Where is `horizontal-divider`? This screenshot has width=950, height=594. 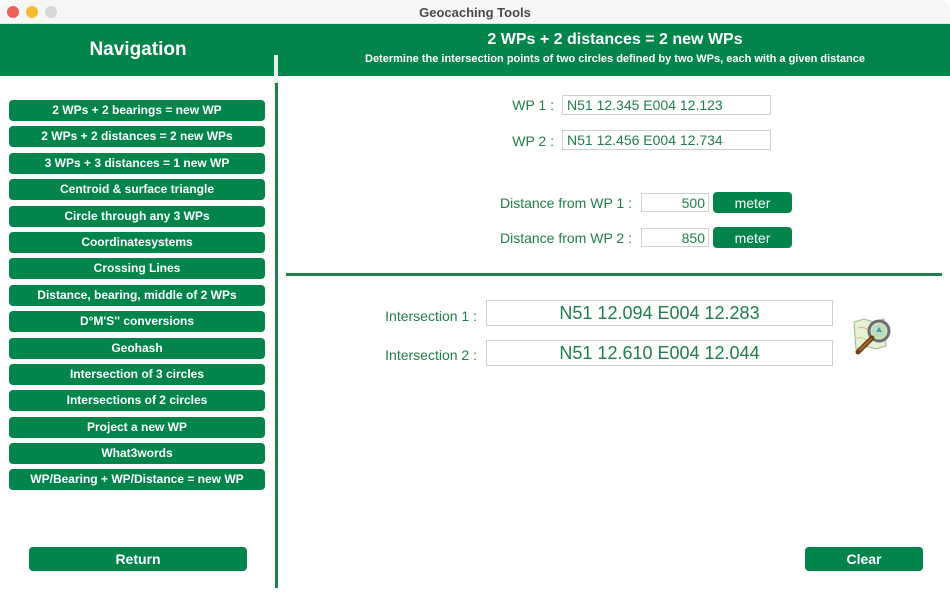 horizontal-divider is located at coordinates (614, 274).